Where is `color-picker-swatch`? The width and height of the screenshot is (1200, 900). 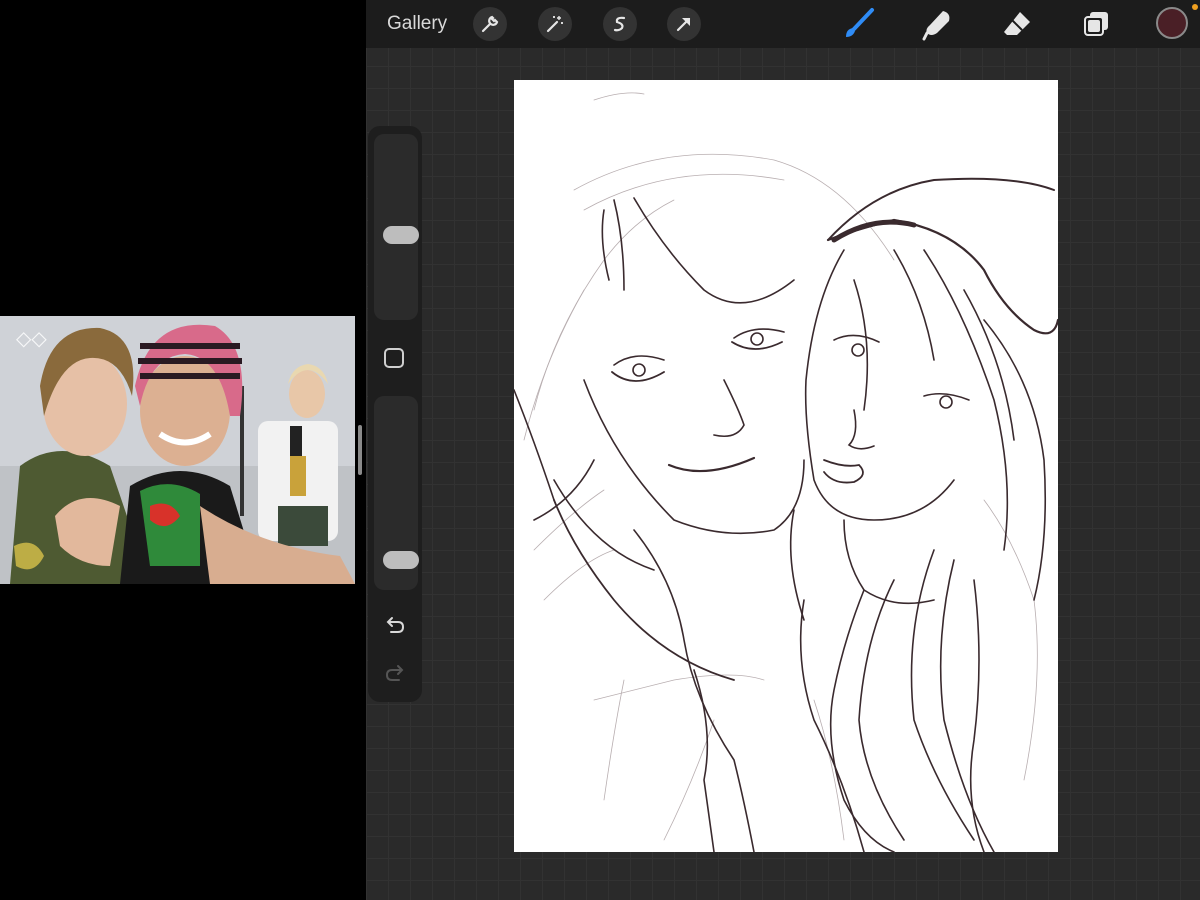 color-picker-swatch is located at coordinates (1172, 23).